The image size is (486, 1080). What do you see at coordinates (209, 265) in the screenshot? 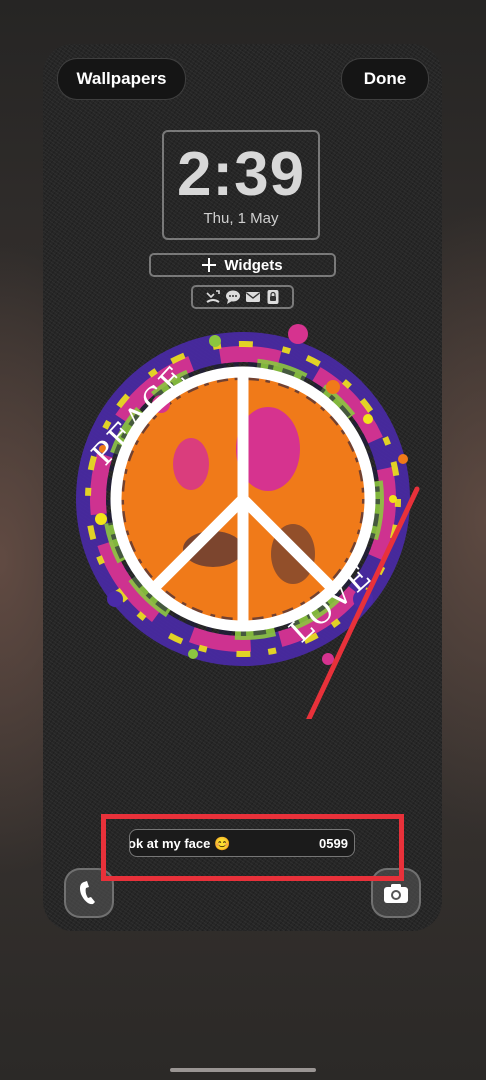
I see `plus-icon` at bounding box center [209, 265].